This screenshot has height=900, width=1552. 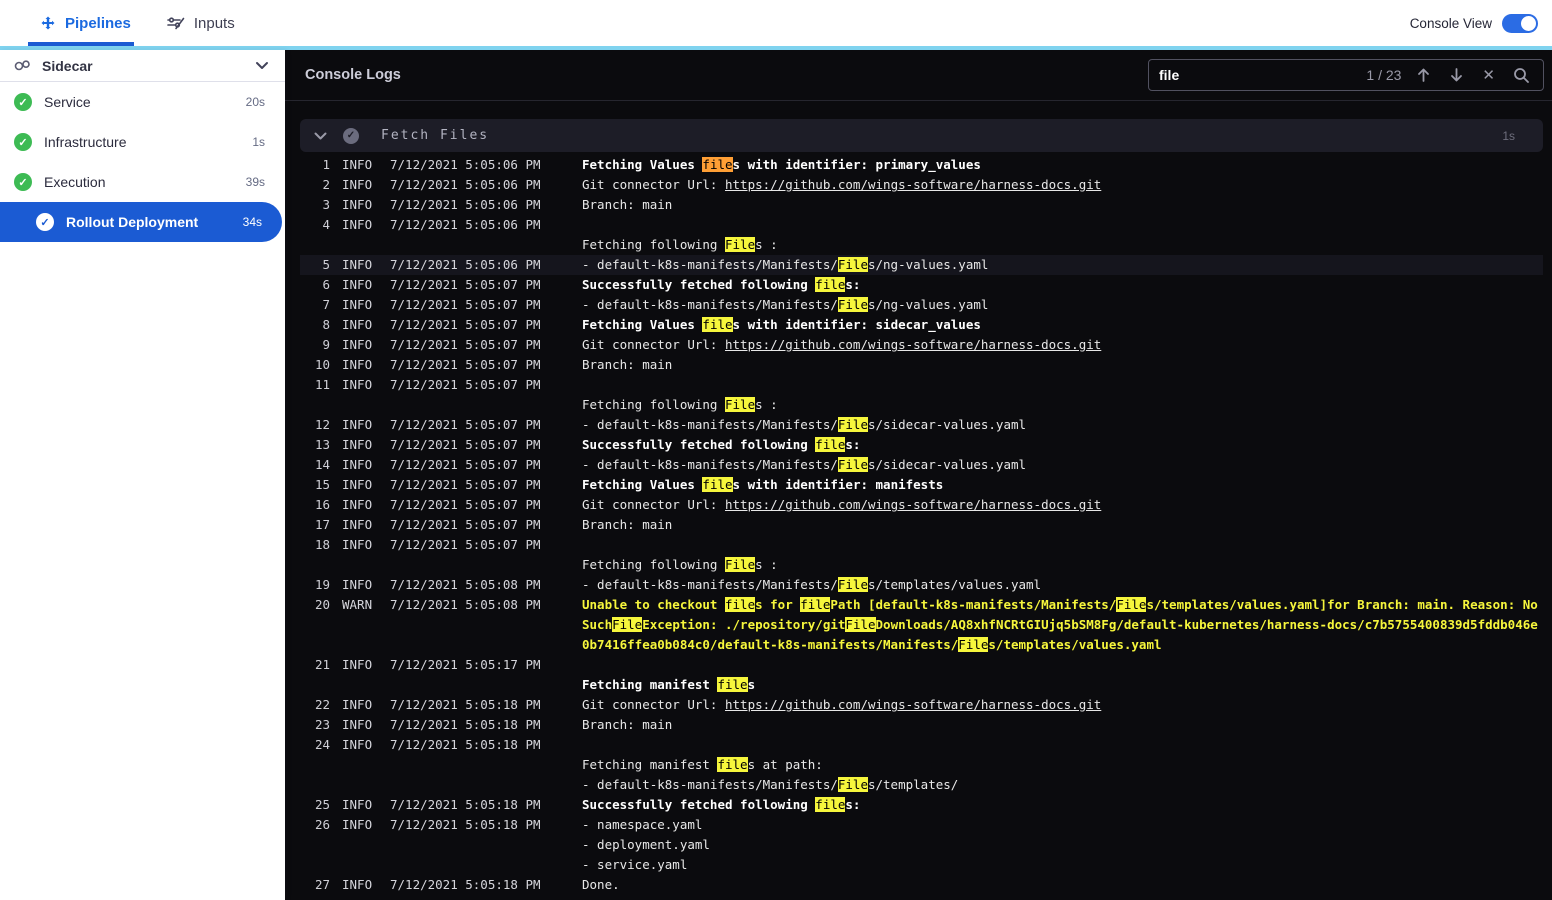 What do you see at coordinates (176, 23) in the screenshot?
I see `inputs-icon` at bounding box center [176, 23].